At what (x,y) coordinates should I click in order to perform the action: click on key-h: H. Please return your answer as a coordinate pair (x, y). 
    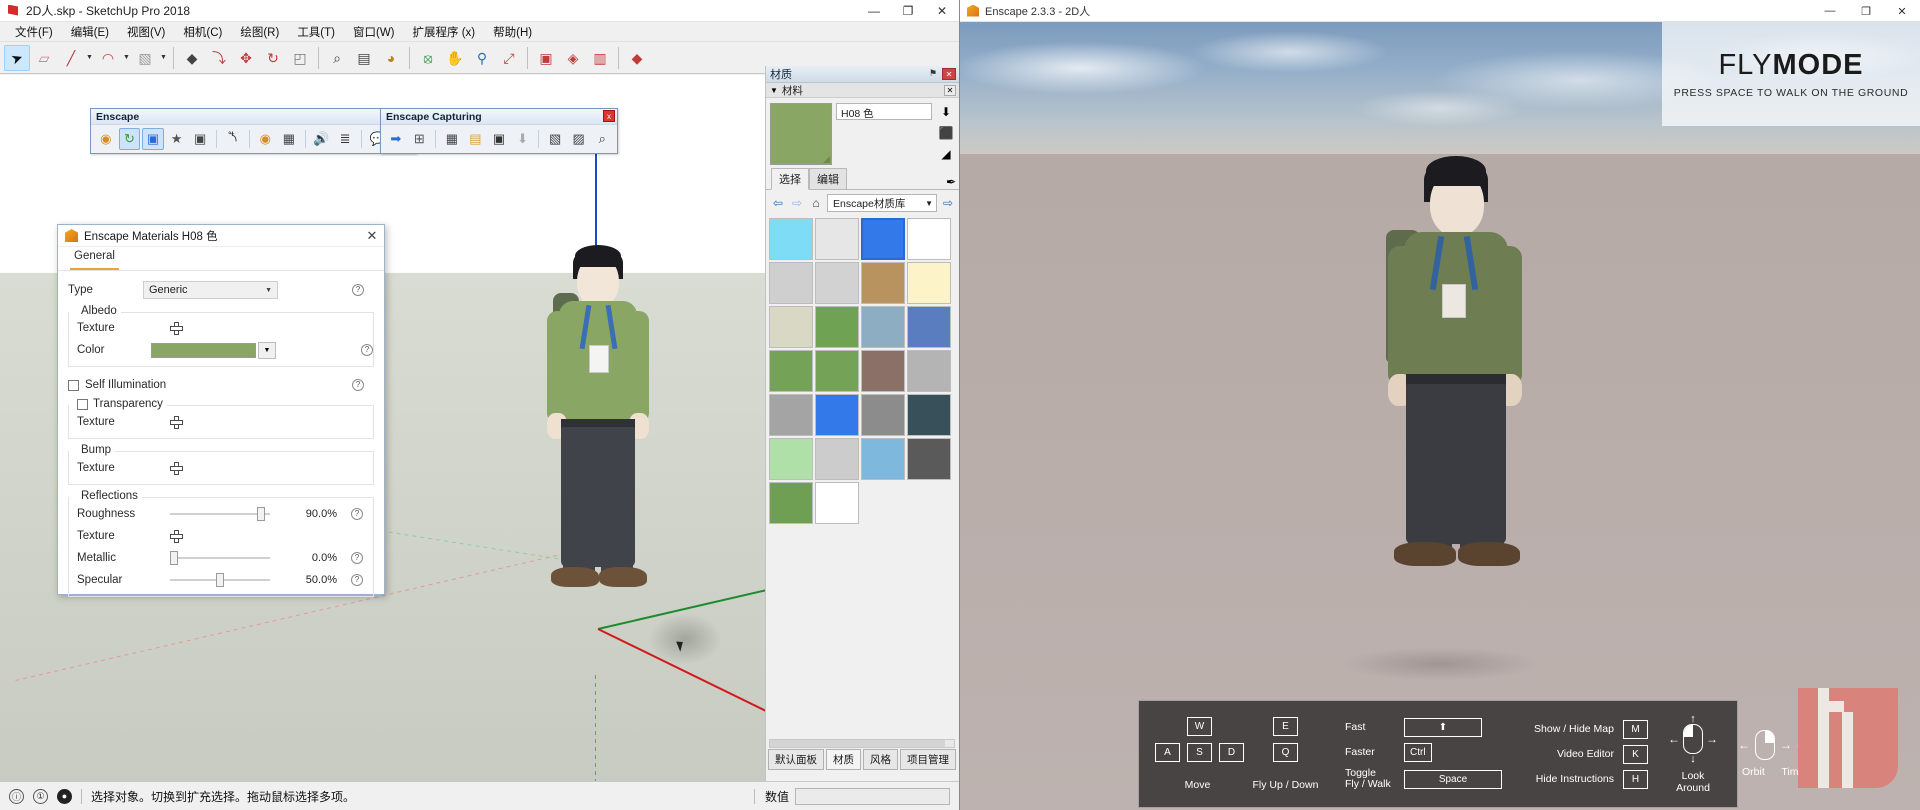
    Looking at the image, I should click on (1635, 779).